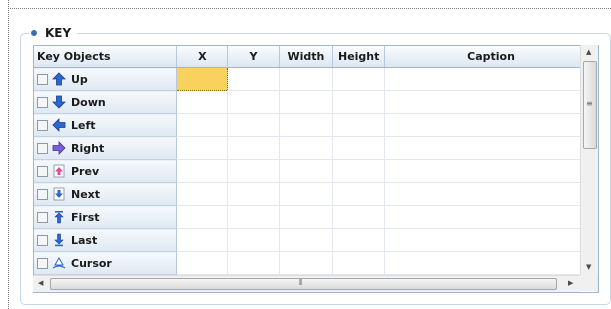 Image resolution: width=611 pixels, height=309 pixels. I want to click on cell-down-height, so click(359, 102).